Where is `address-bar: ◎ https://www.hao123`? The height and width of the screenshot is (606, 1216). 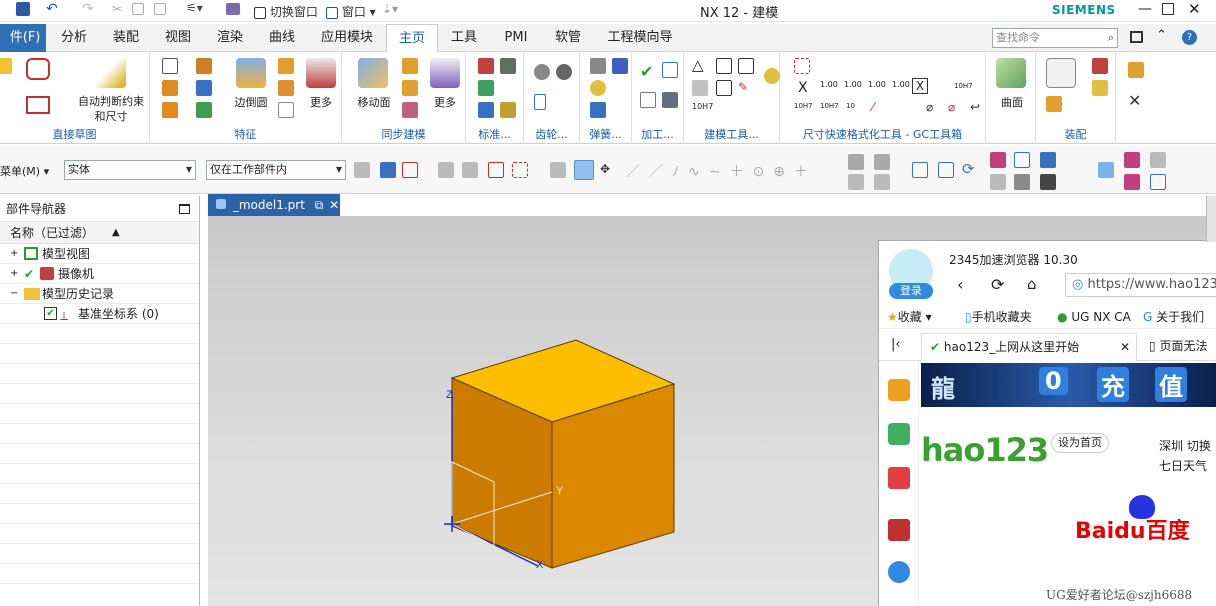
address-bar: ◎ https://www.hao123 is located at coordinates (1140, 285).